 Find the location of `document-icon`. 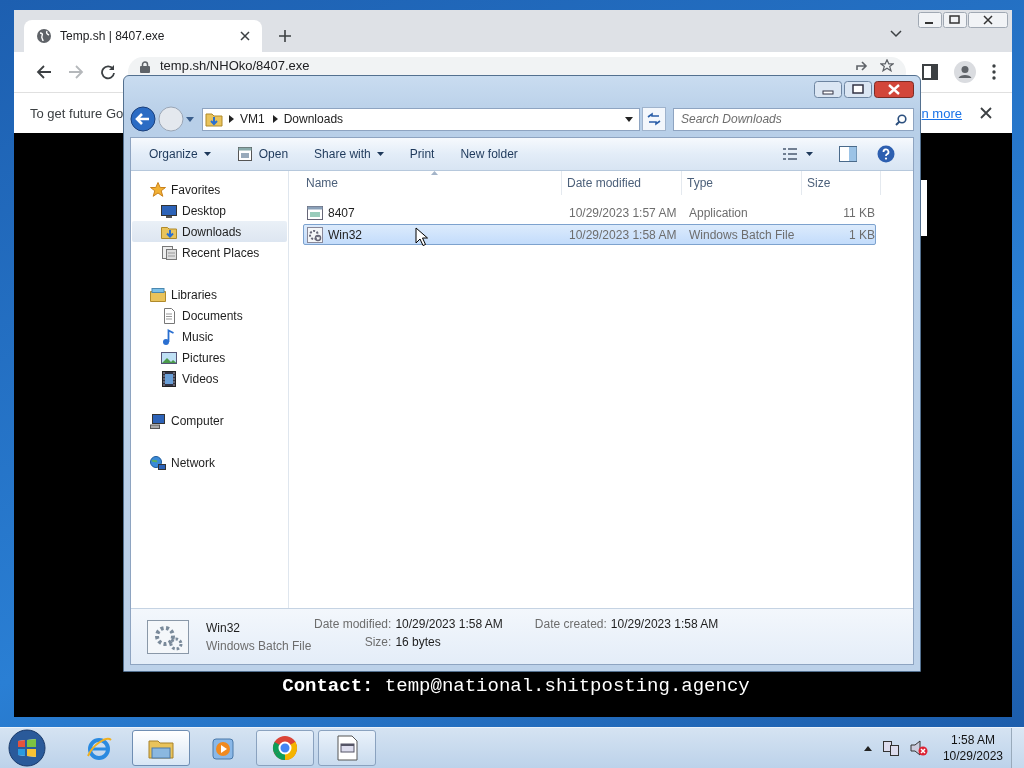

document-icon is located at coordinates (169, 315).